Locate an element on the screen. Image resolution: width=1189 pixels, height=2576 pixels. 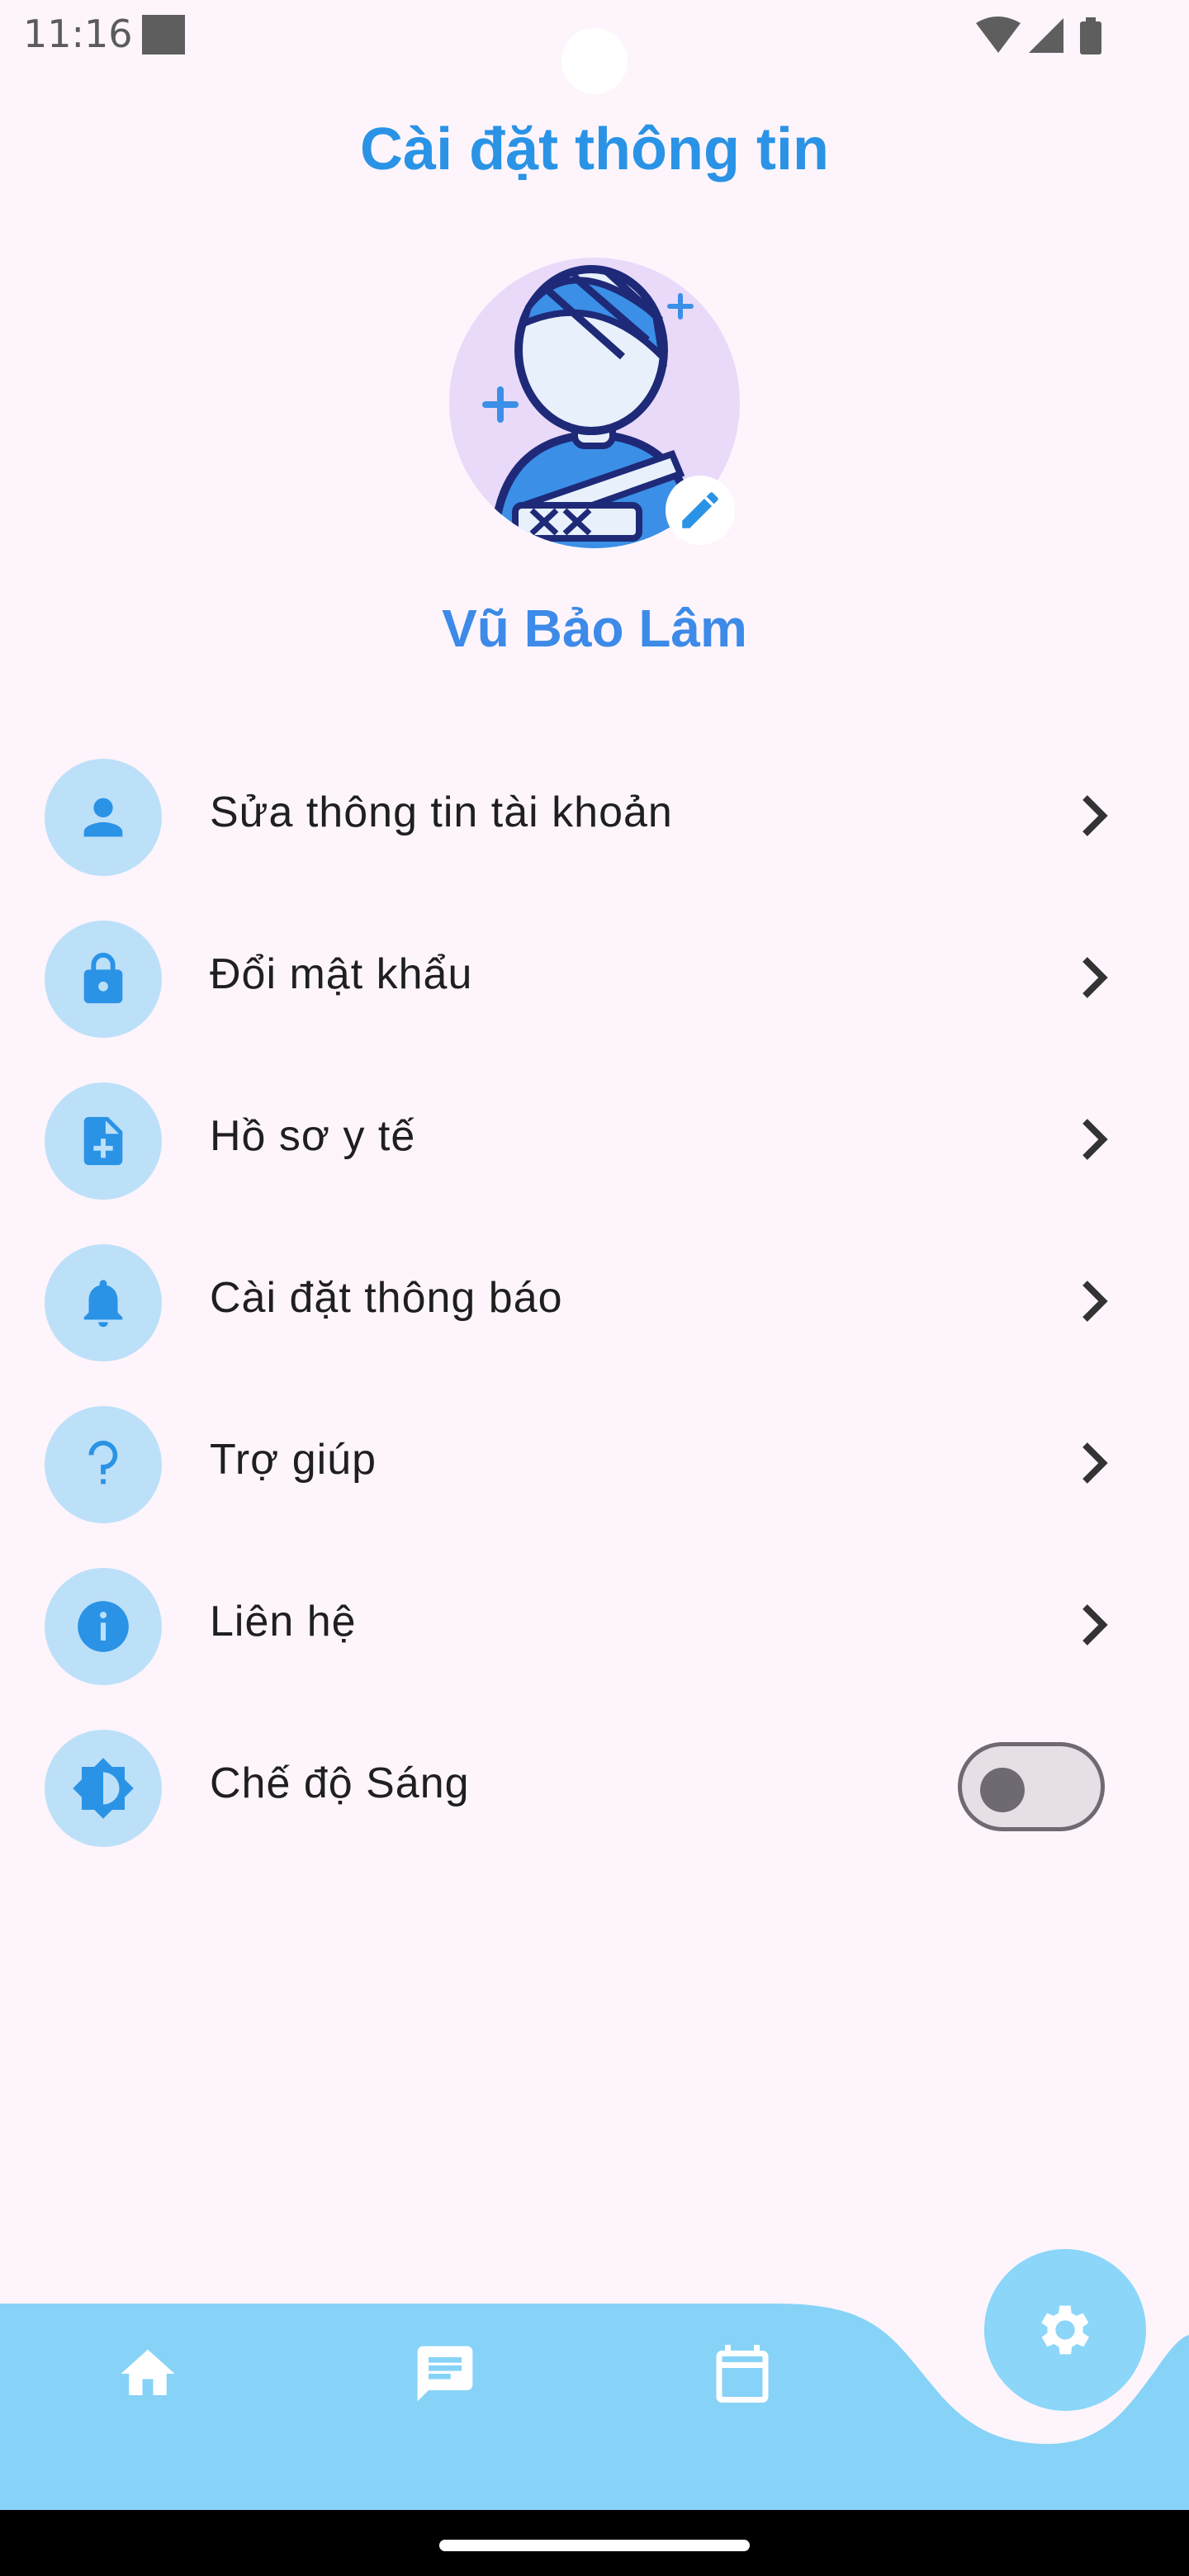
home-icon is located at coordinates (148, 2372).